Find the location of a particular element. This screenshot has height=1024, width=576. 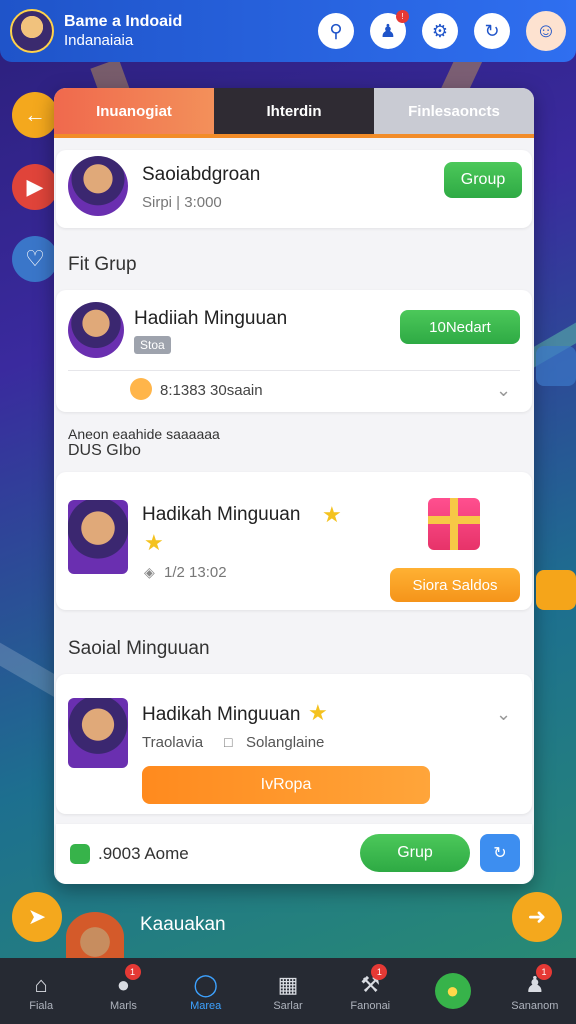

nav-label: Marea is located at coordinates (206, 1006).